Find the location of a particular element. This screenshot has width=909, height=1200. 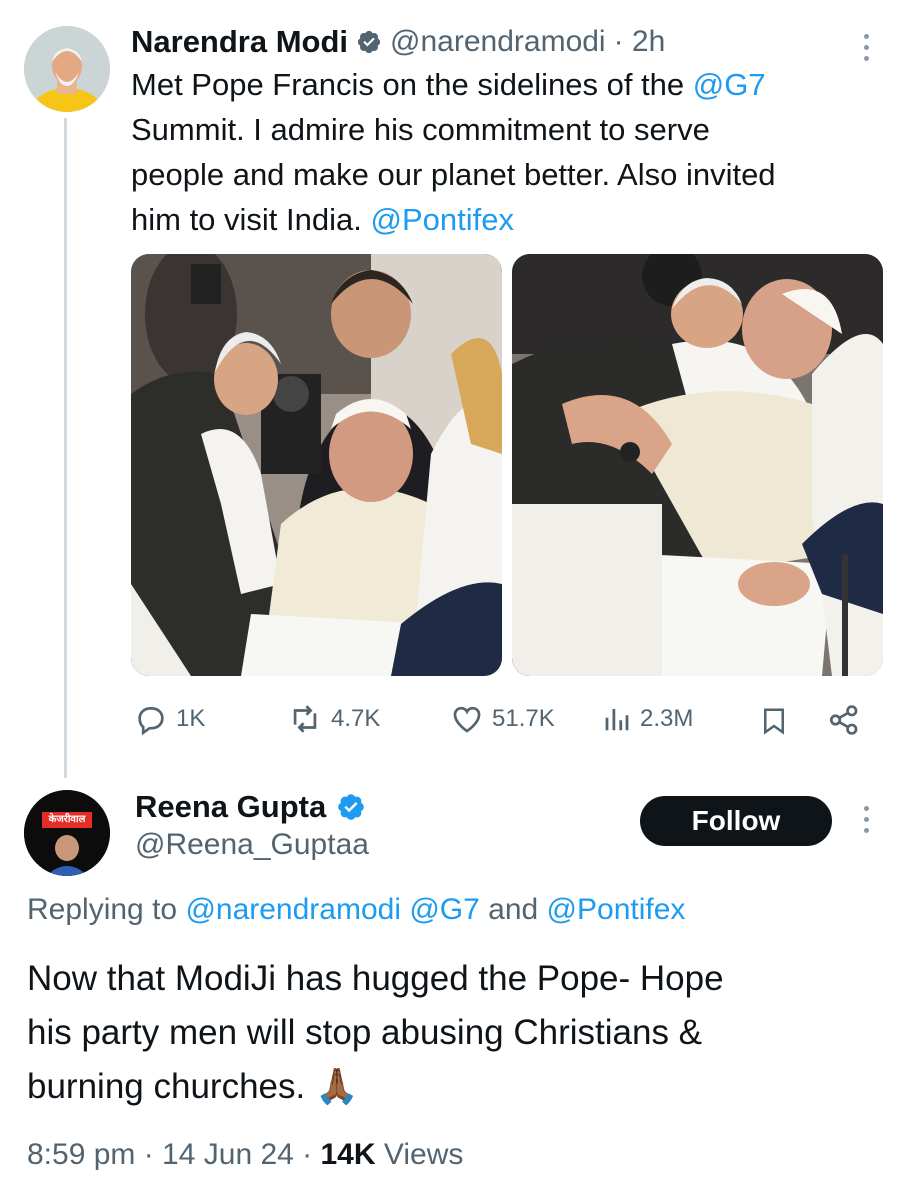

mention-pontifex-link: @Pontifex is located at coordinates (441, 219).